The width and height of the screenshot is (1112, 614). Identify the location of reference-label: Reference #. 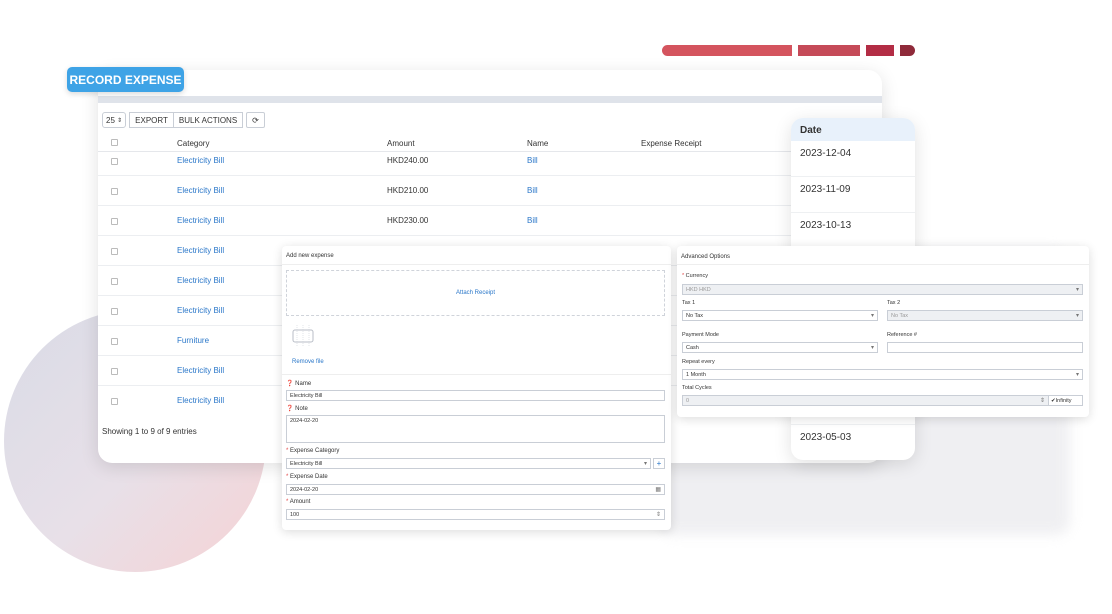
(902, 335).